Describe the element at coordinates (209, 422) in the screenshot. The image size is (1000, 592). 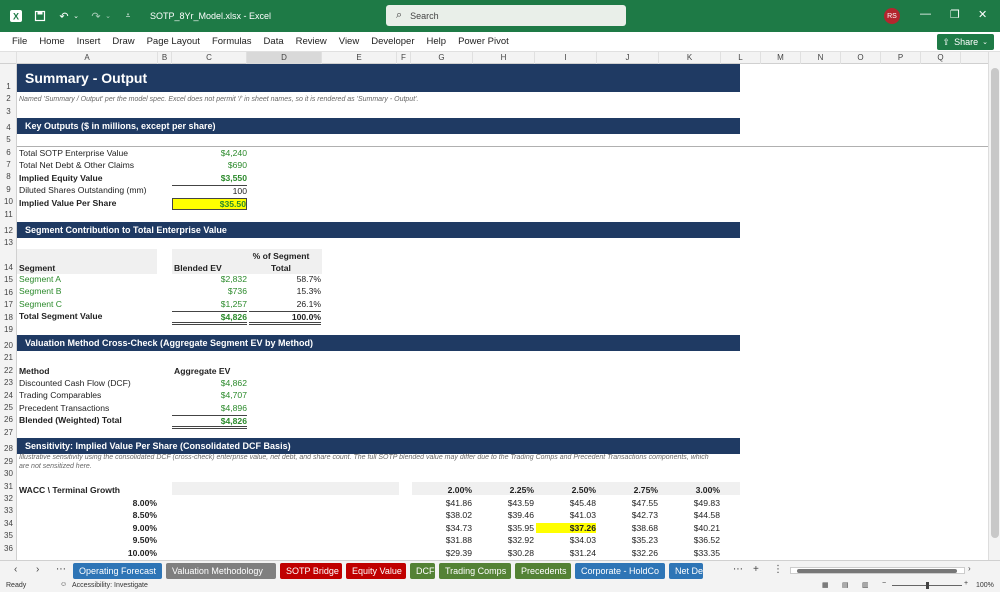
I see `crosscheck-total-ev: $4,826` at that location.